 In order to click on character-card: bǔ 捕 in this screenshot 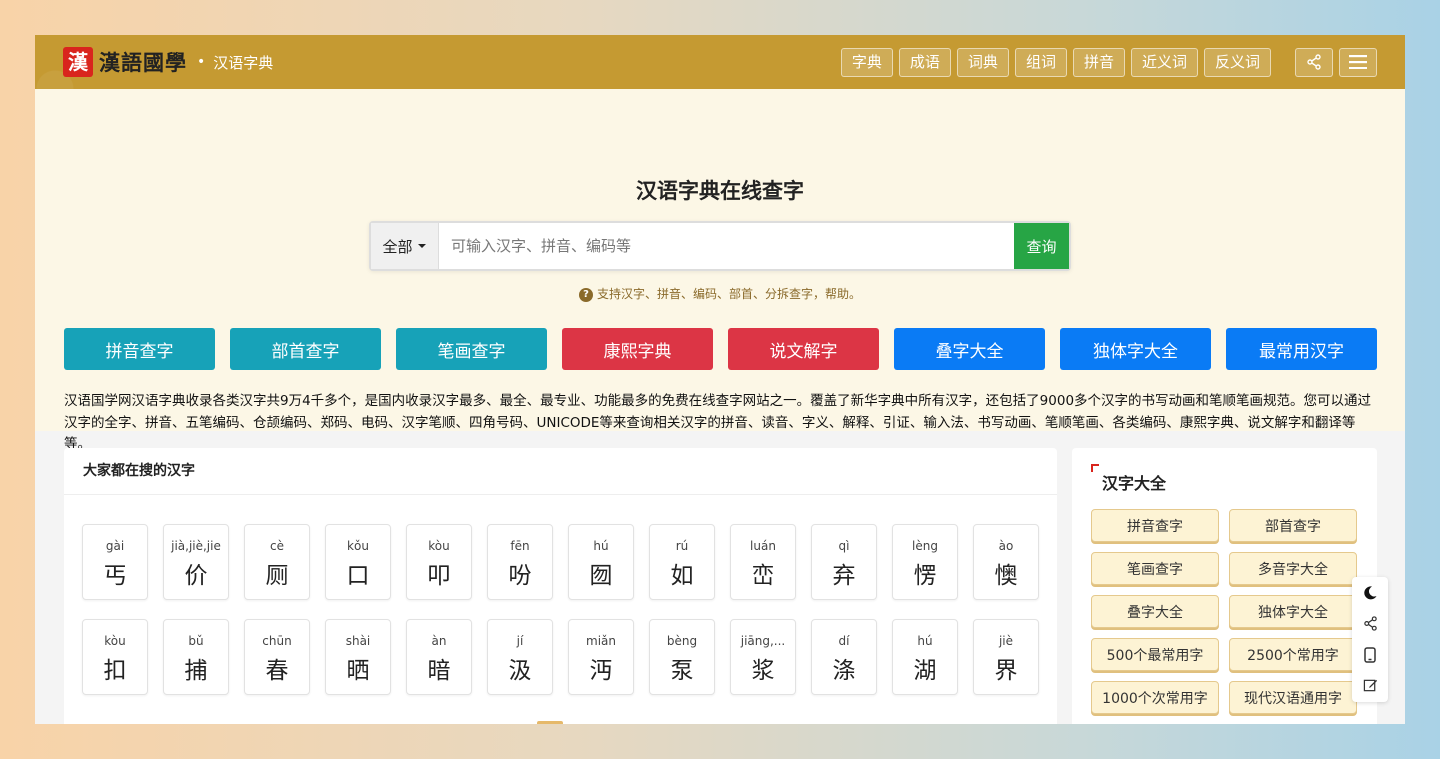, I will do `click(196, 657)`.